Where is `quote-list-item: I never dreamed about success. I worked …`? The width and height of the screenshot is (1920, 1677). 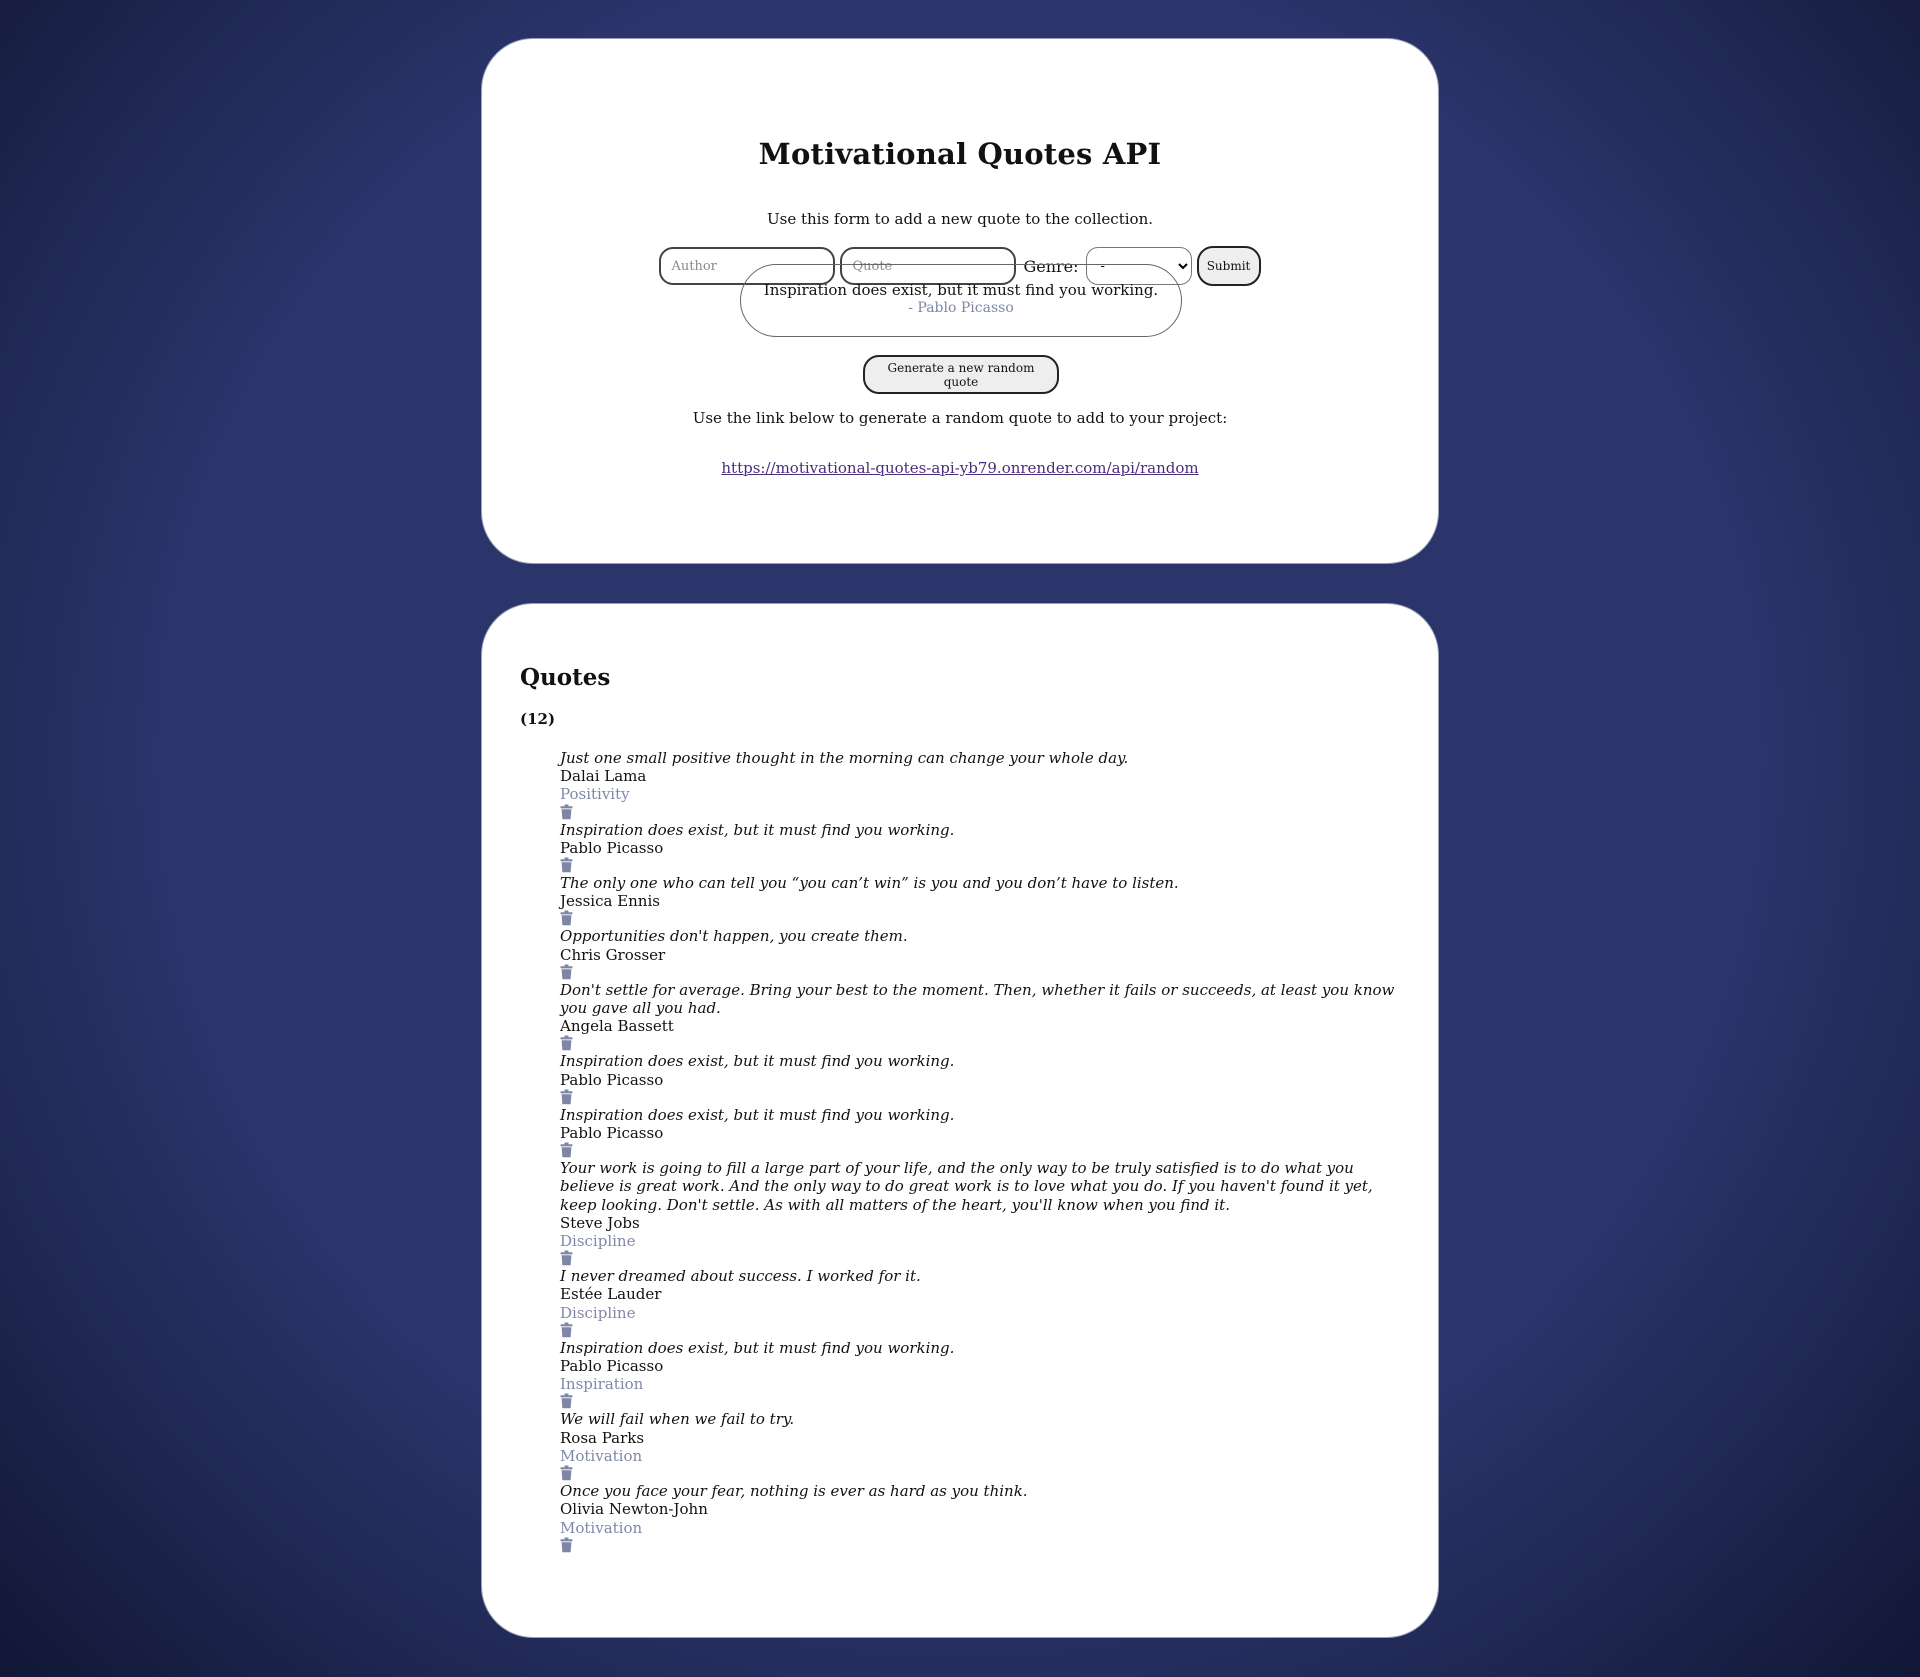 quote-list-item: I never dreamed about success. I worked … is located at coordinates (981, 1302).